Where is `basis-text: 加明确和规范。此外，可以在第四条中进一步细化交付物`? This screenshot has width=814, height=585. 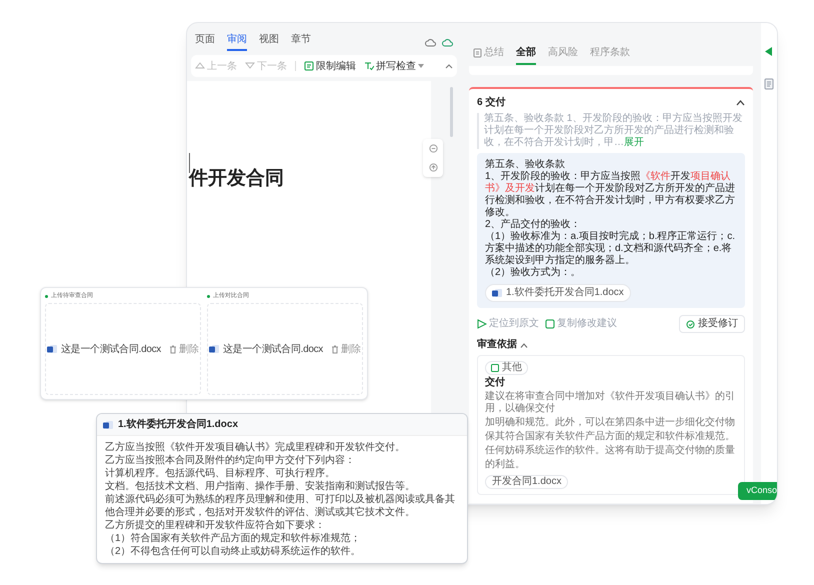 basis-text: 加明确和规范。此外，可以在第四条中进一步细化交付物 is located at coordinates (610, 423).